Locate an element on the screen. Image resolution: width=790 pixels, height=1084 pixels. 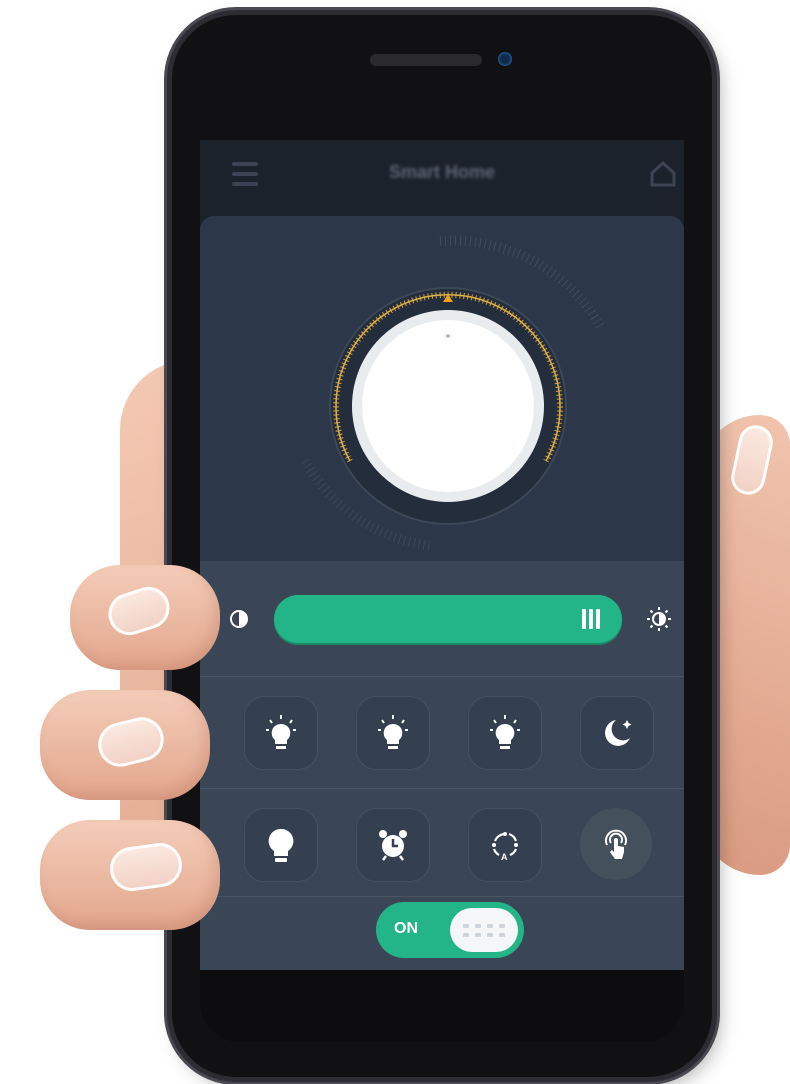
touch-icon is located at coordinates (616, 844).